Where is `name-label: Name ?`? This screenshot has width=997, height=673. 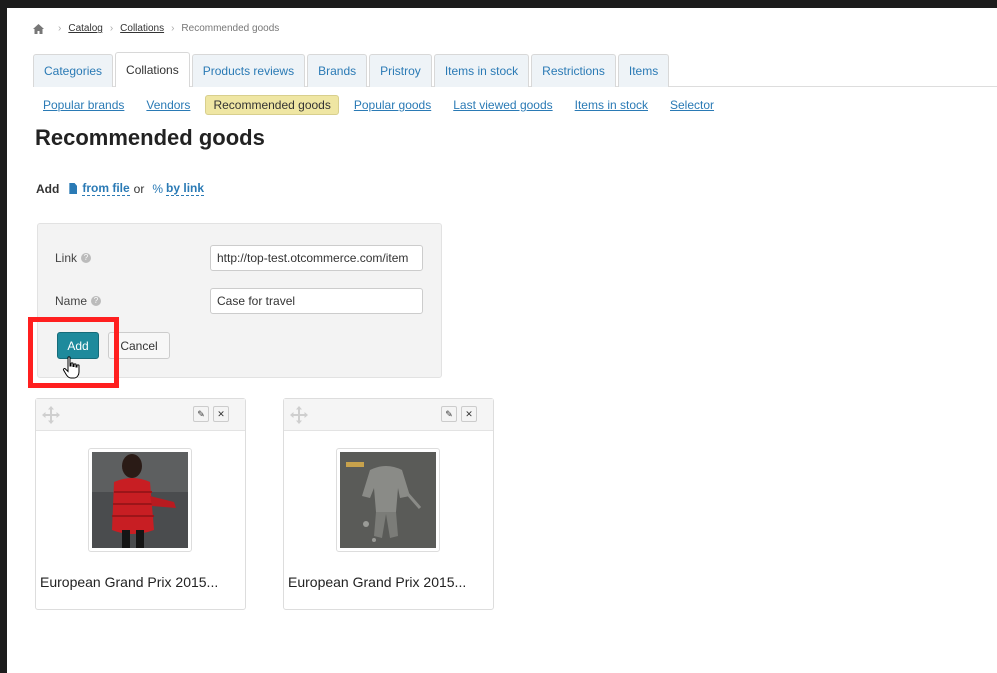
name-label: Name ? is located at coordinates (78, 301).